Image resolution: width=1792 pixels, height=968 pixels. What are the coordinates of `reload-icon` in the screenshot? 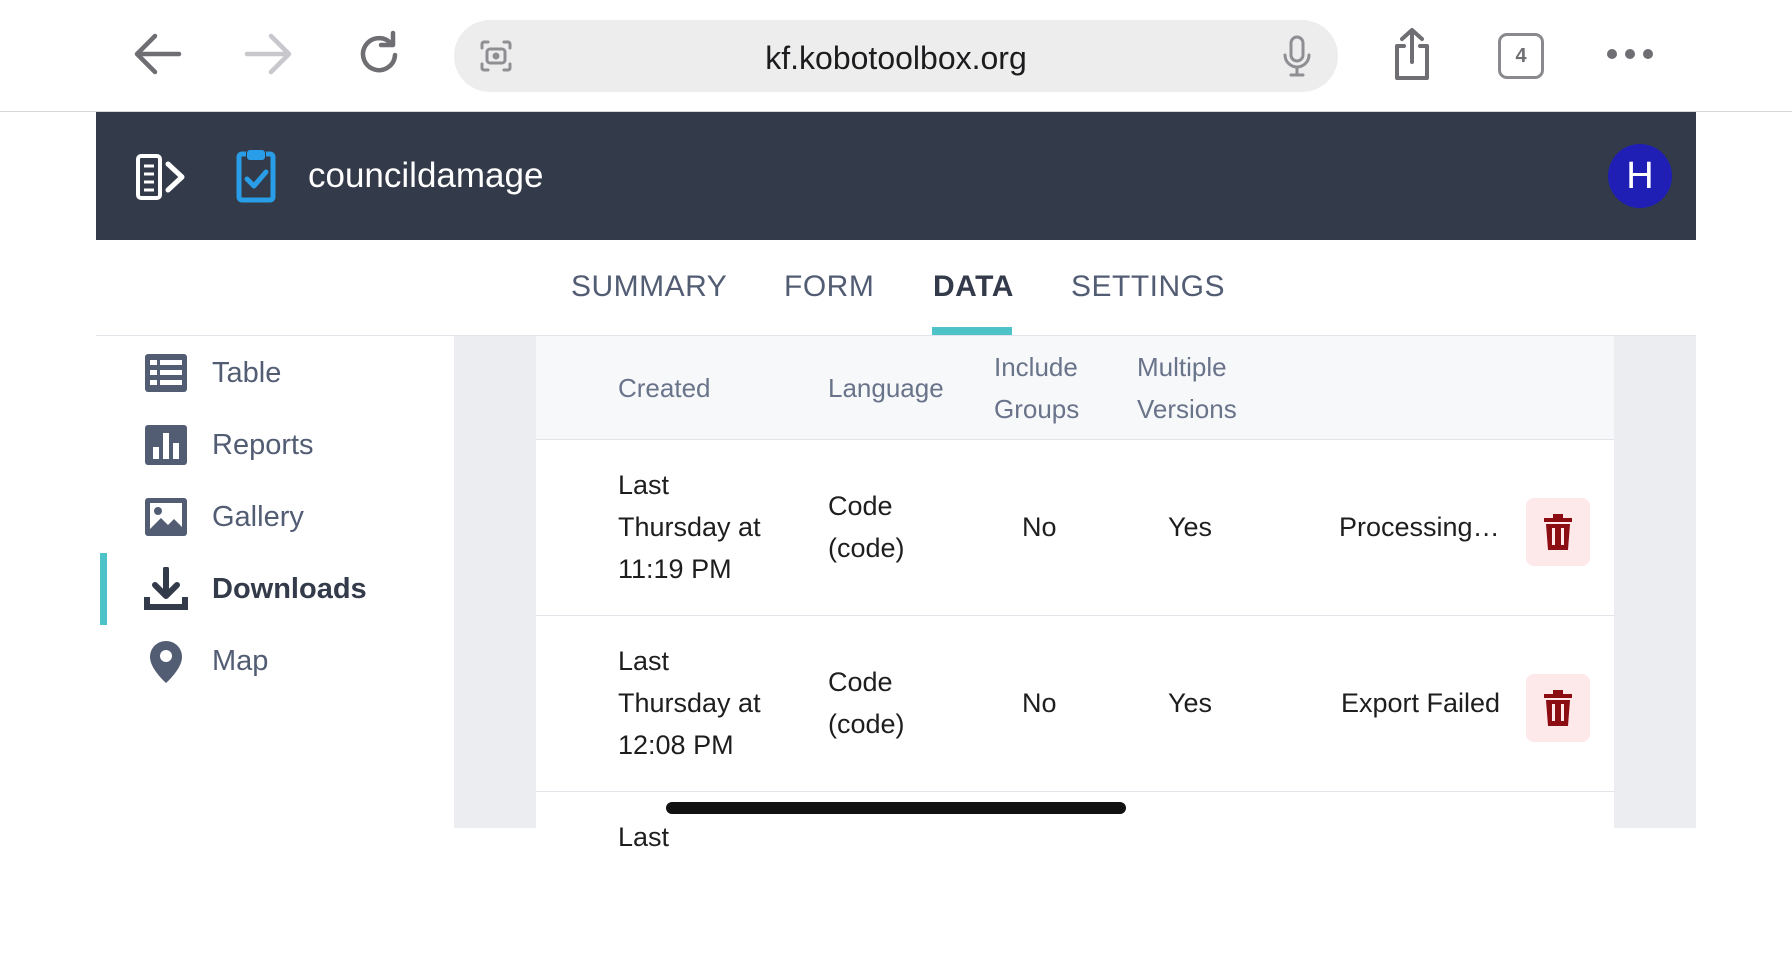 It's located at (379, 51).